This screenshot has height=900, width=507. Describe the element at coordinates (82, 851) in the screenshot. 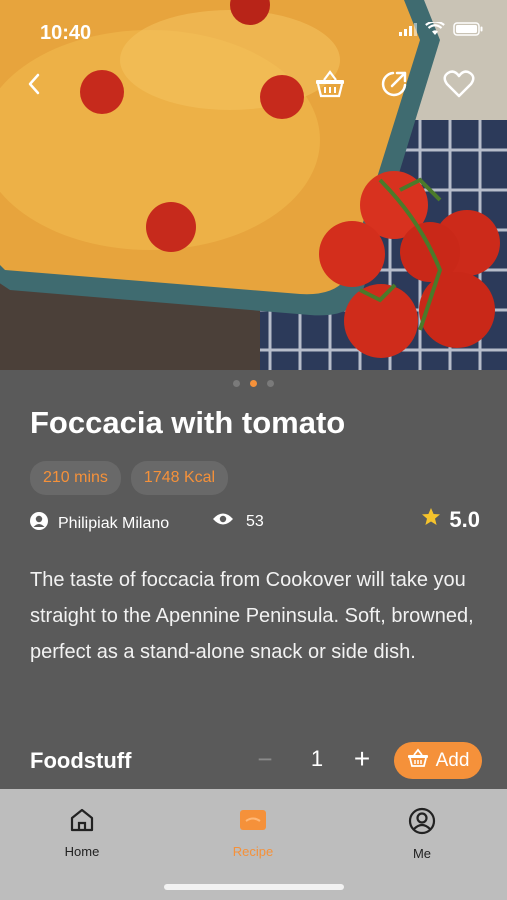

I see `tab-home-label: Home` at that location.